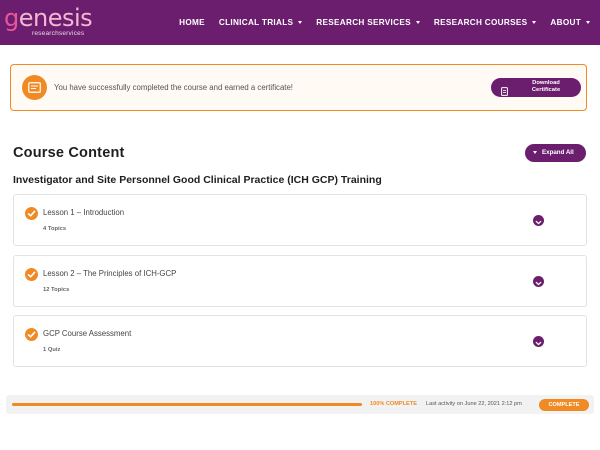 This screenshot has width=600, height=450. Describe the element at coordinates (393, 404) in the screenshot. I see `progress-percent: 100% COMPLETE` at that location.